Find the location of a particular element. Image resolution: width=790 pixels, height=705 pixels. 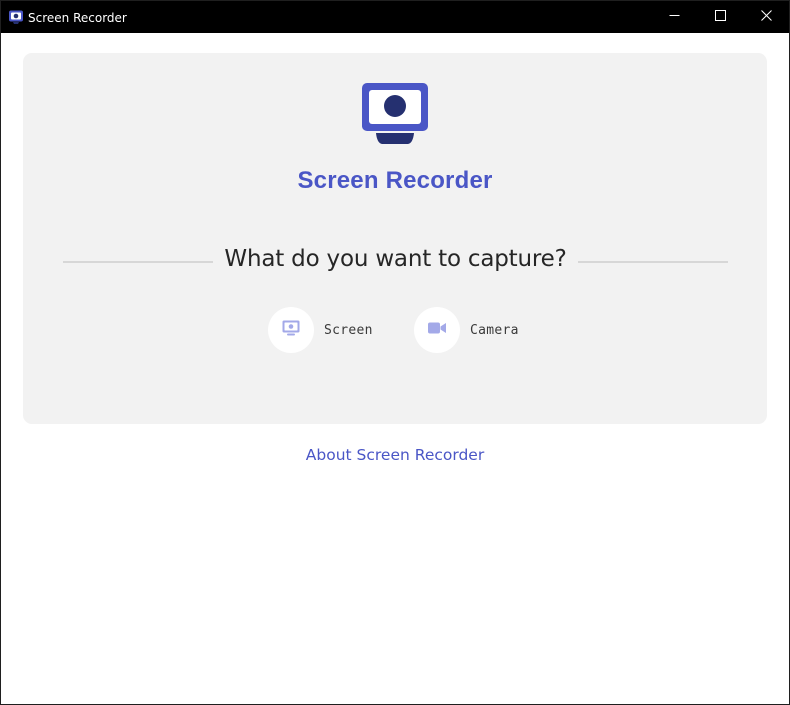

maximize-button is located at coordinates (720, 17).